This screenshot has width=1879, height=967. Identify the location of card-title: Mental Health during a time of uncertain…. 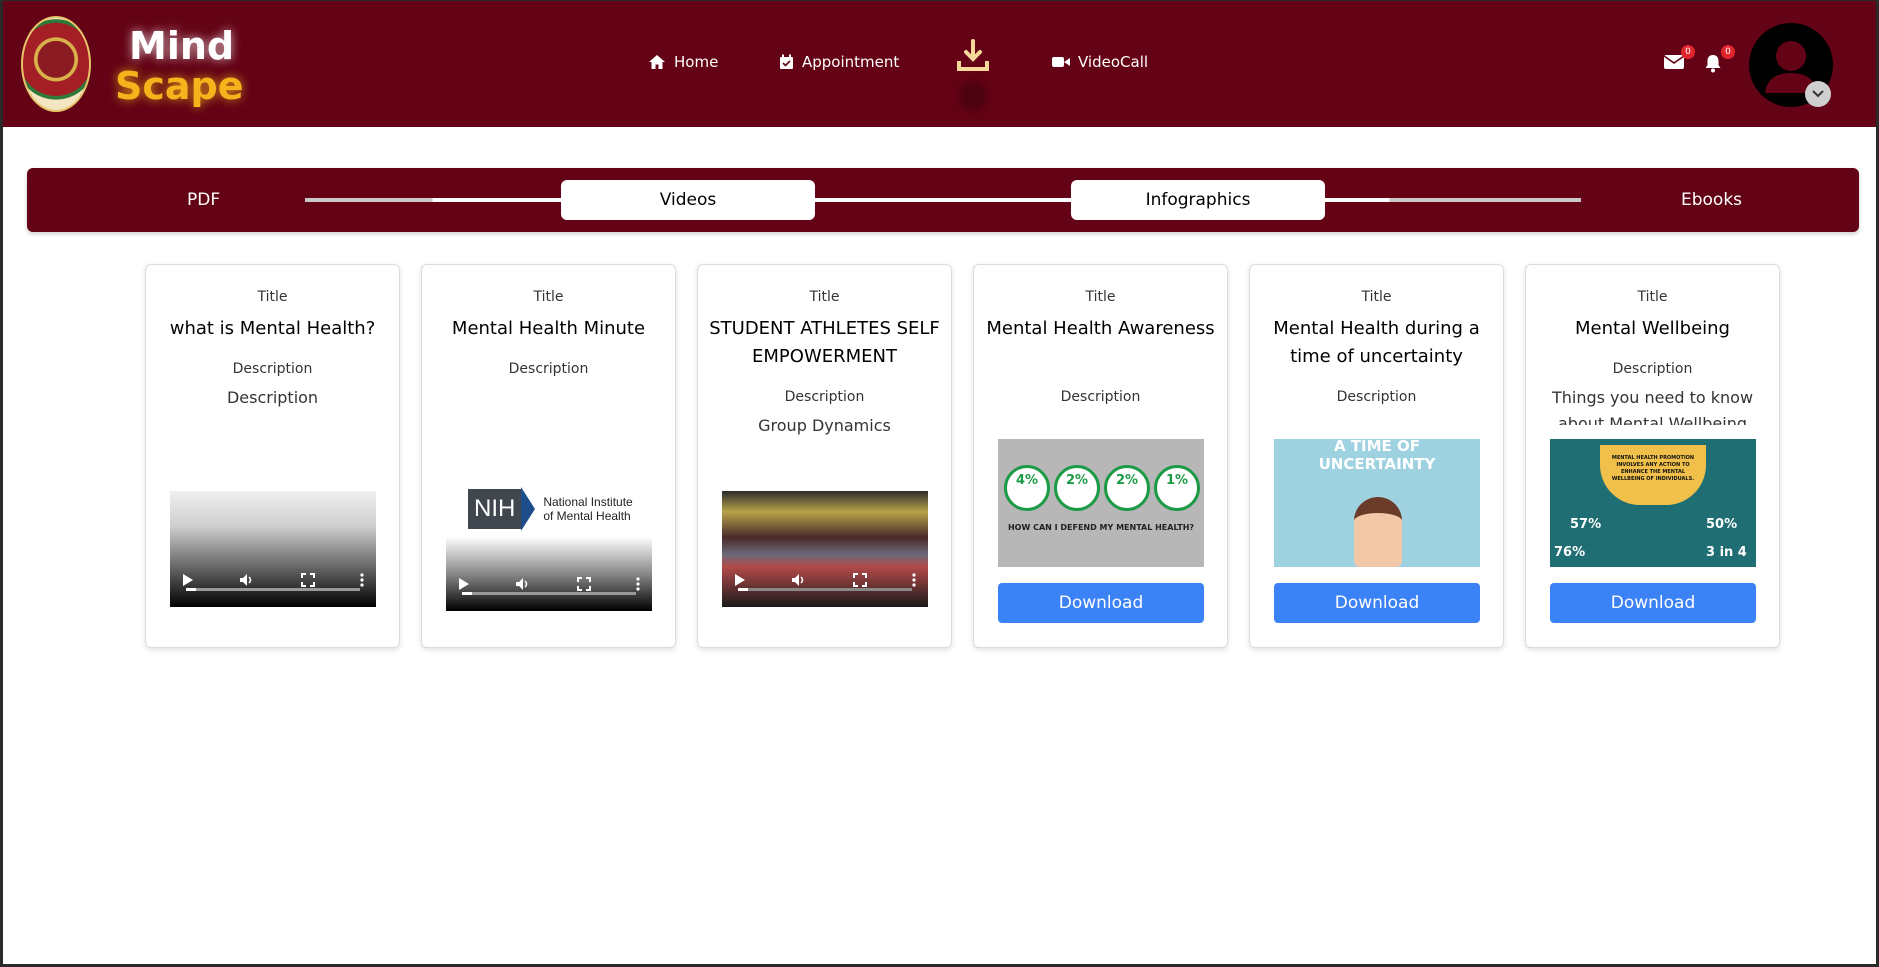
(1376, 342).